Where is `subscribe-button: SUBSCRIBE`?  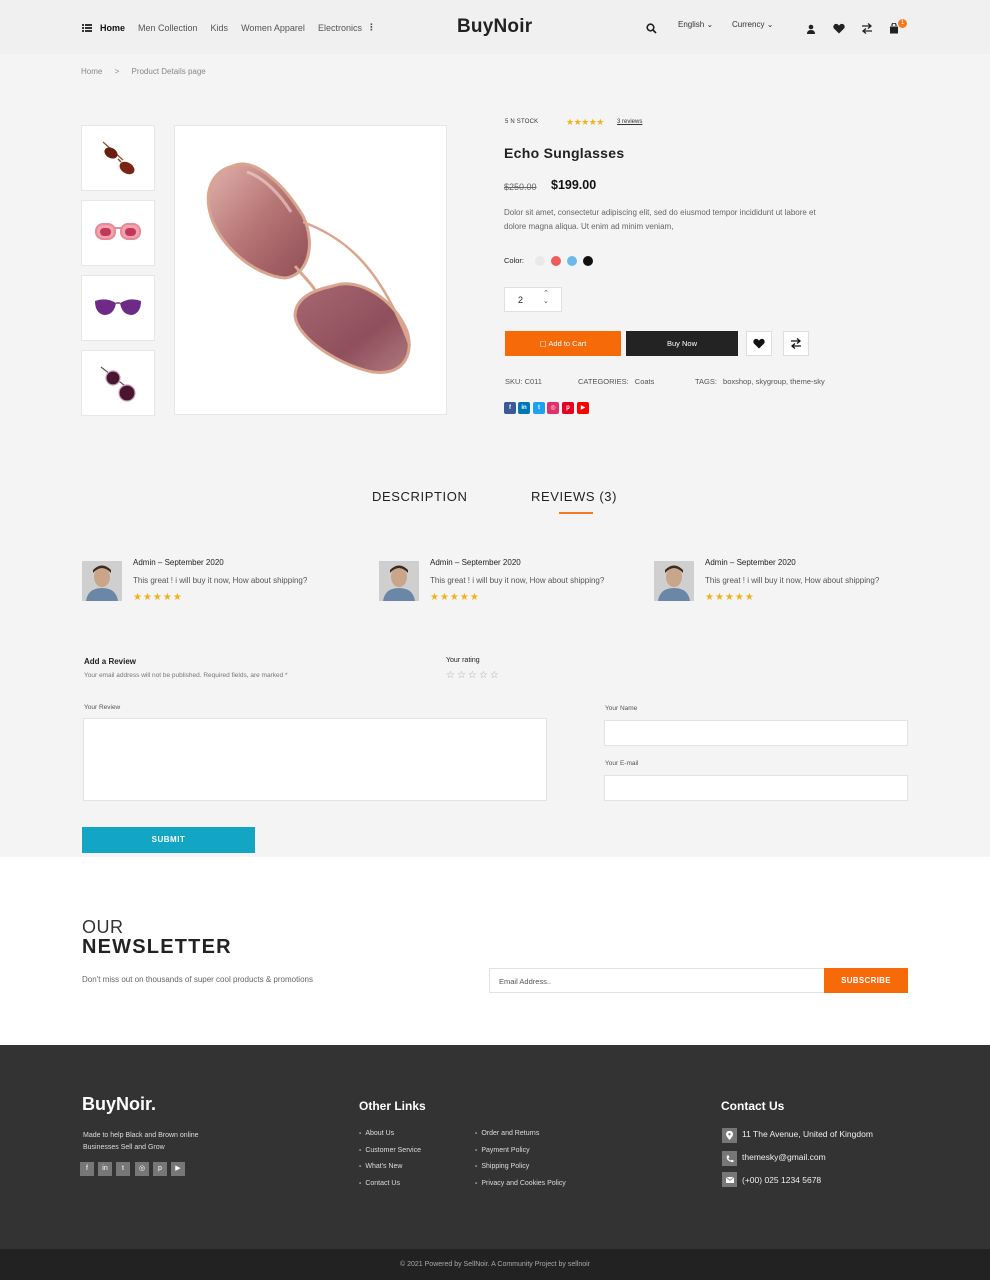
subscribe-button: SUBSCRIBE is located at coordinates (866, 980).